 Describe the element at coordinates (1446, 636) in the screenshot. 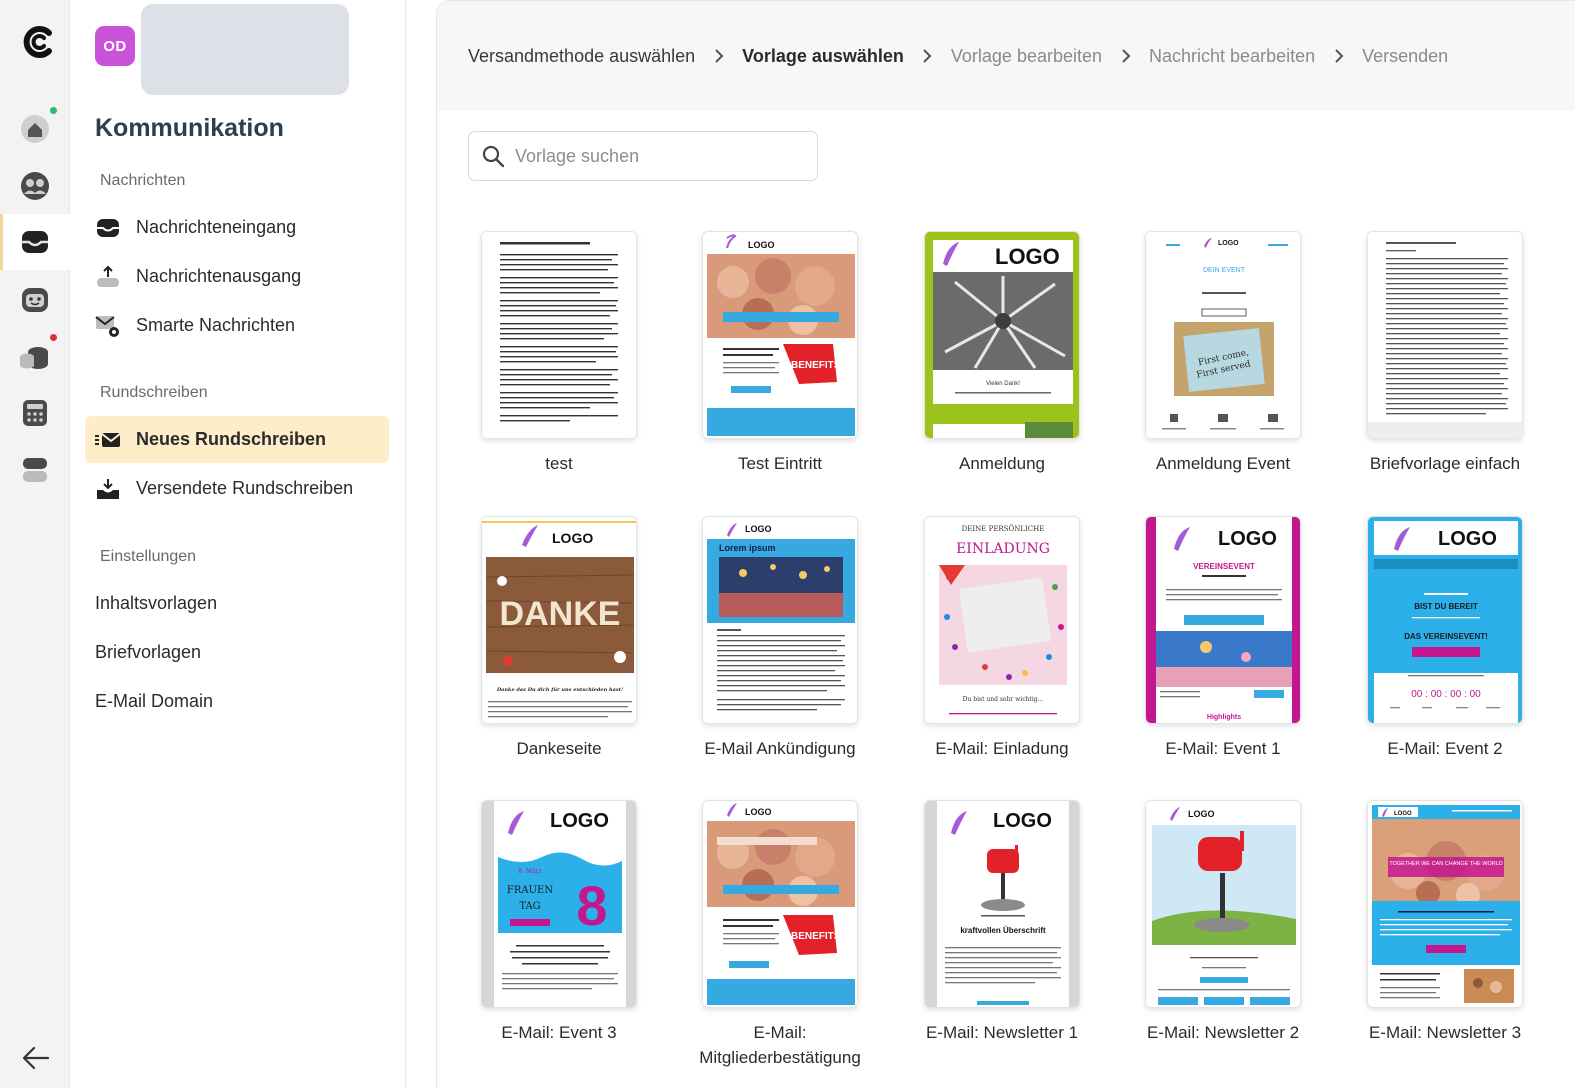

I see `svg-text: DAS VEREINSEVENT!` at that location.